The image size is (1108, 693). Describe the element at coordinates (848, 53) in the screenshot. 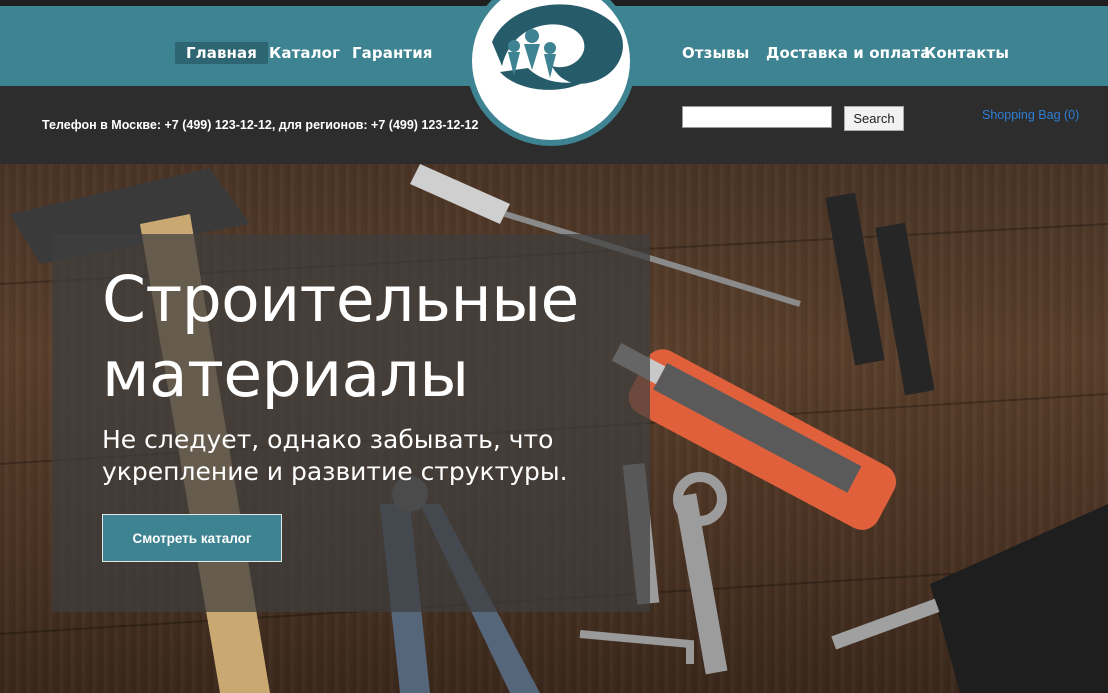

I see `nav-delivery: Доставка и оплата` at that location.